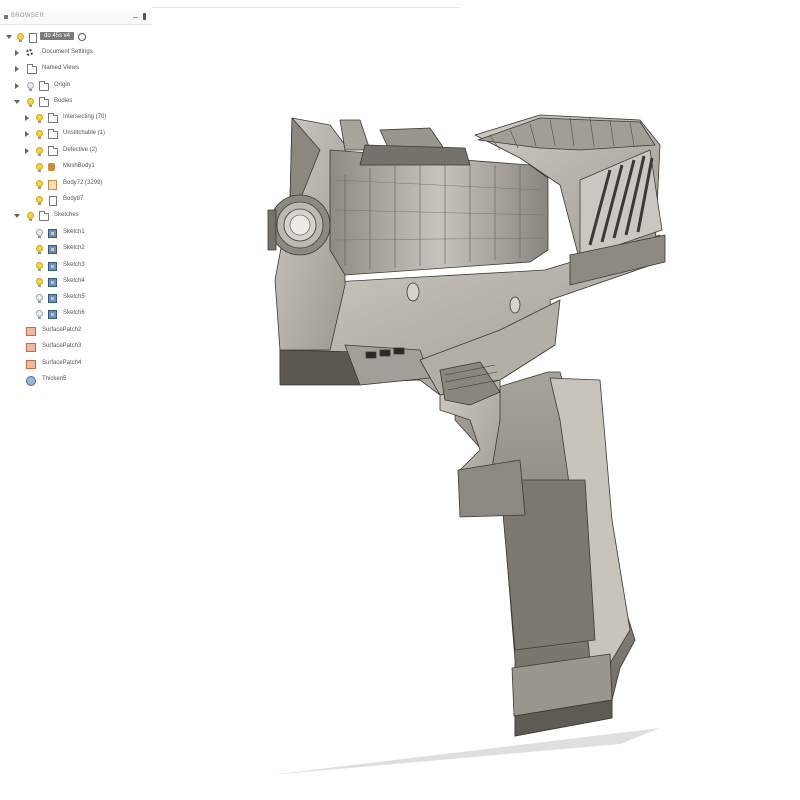 The image size is (800, 800). What do you see at coordinates (272, 230) in the screenshot?
I see `muzzle-sight` at bounding box center [272, 230].